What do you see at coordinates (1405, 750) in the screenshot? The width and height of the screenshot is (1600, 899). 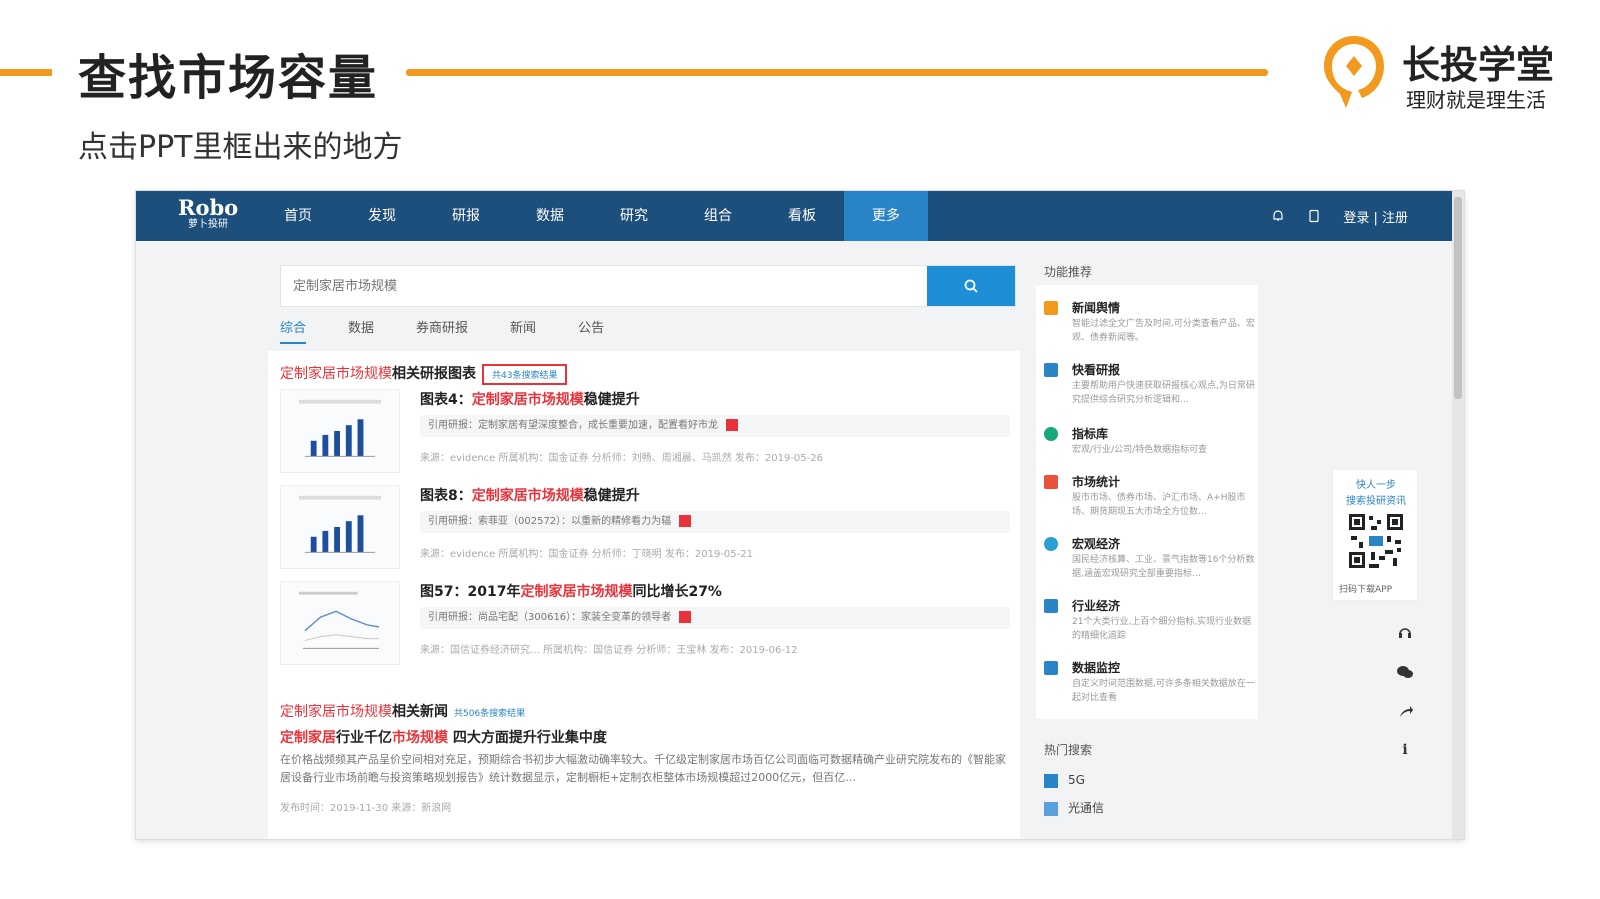 I see `info-icon: i` at bounding box center [1405, 750].